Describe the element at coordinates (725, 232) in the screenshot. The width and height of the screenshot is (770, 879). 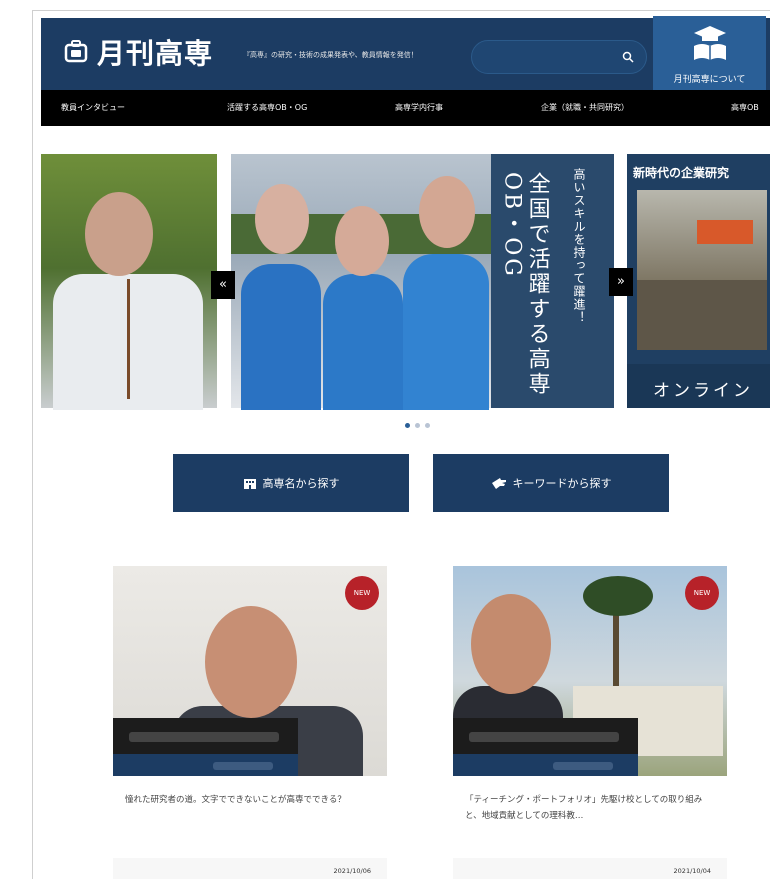
I see `excavator` at that location.